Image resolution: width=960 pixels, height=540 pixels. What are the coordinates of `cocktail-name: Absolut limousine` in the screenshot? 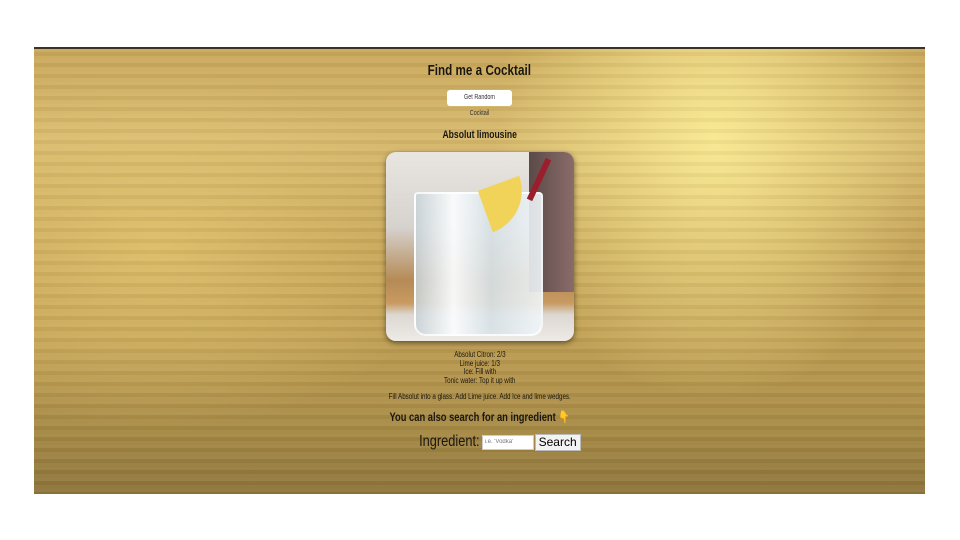 It's located at (479, 135).